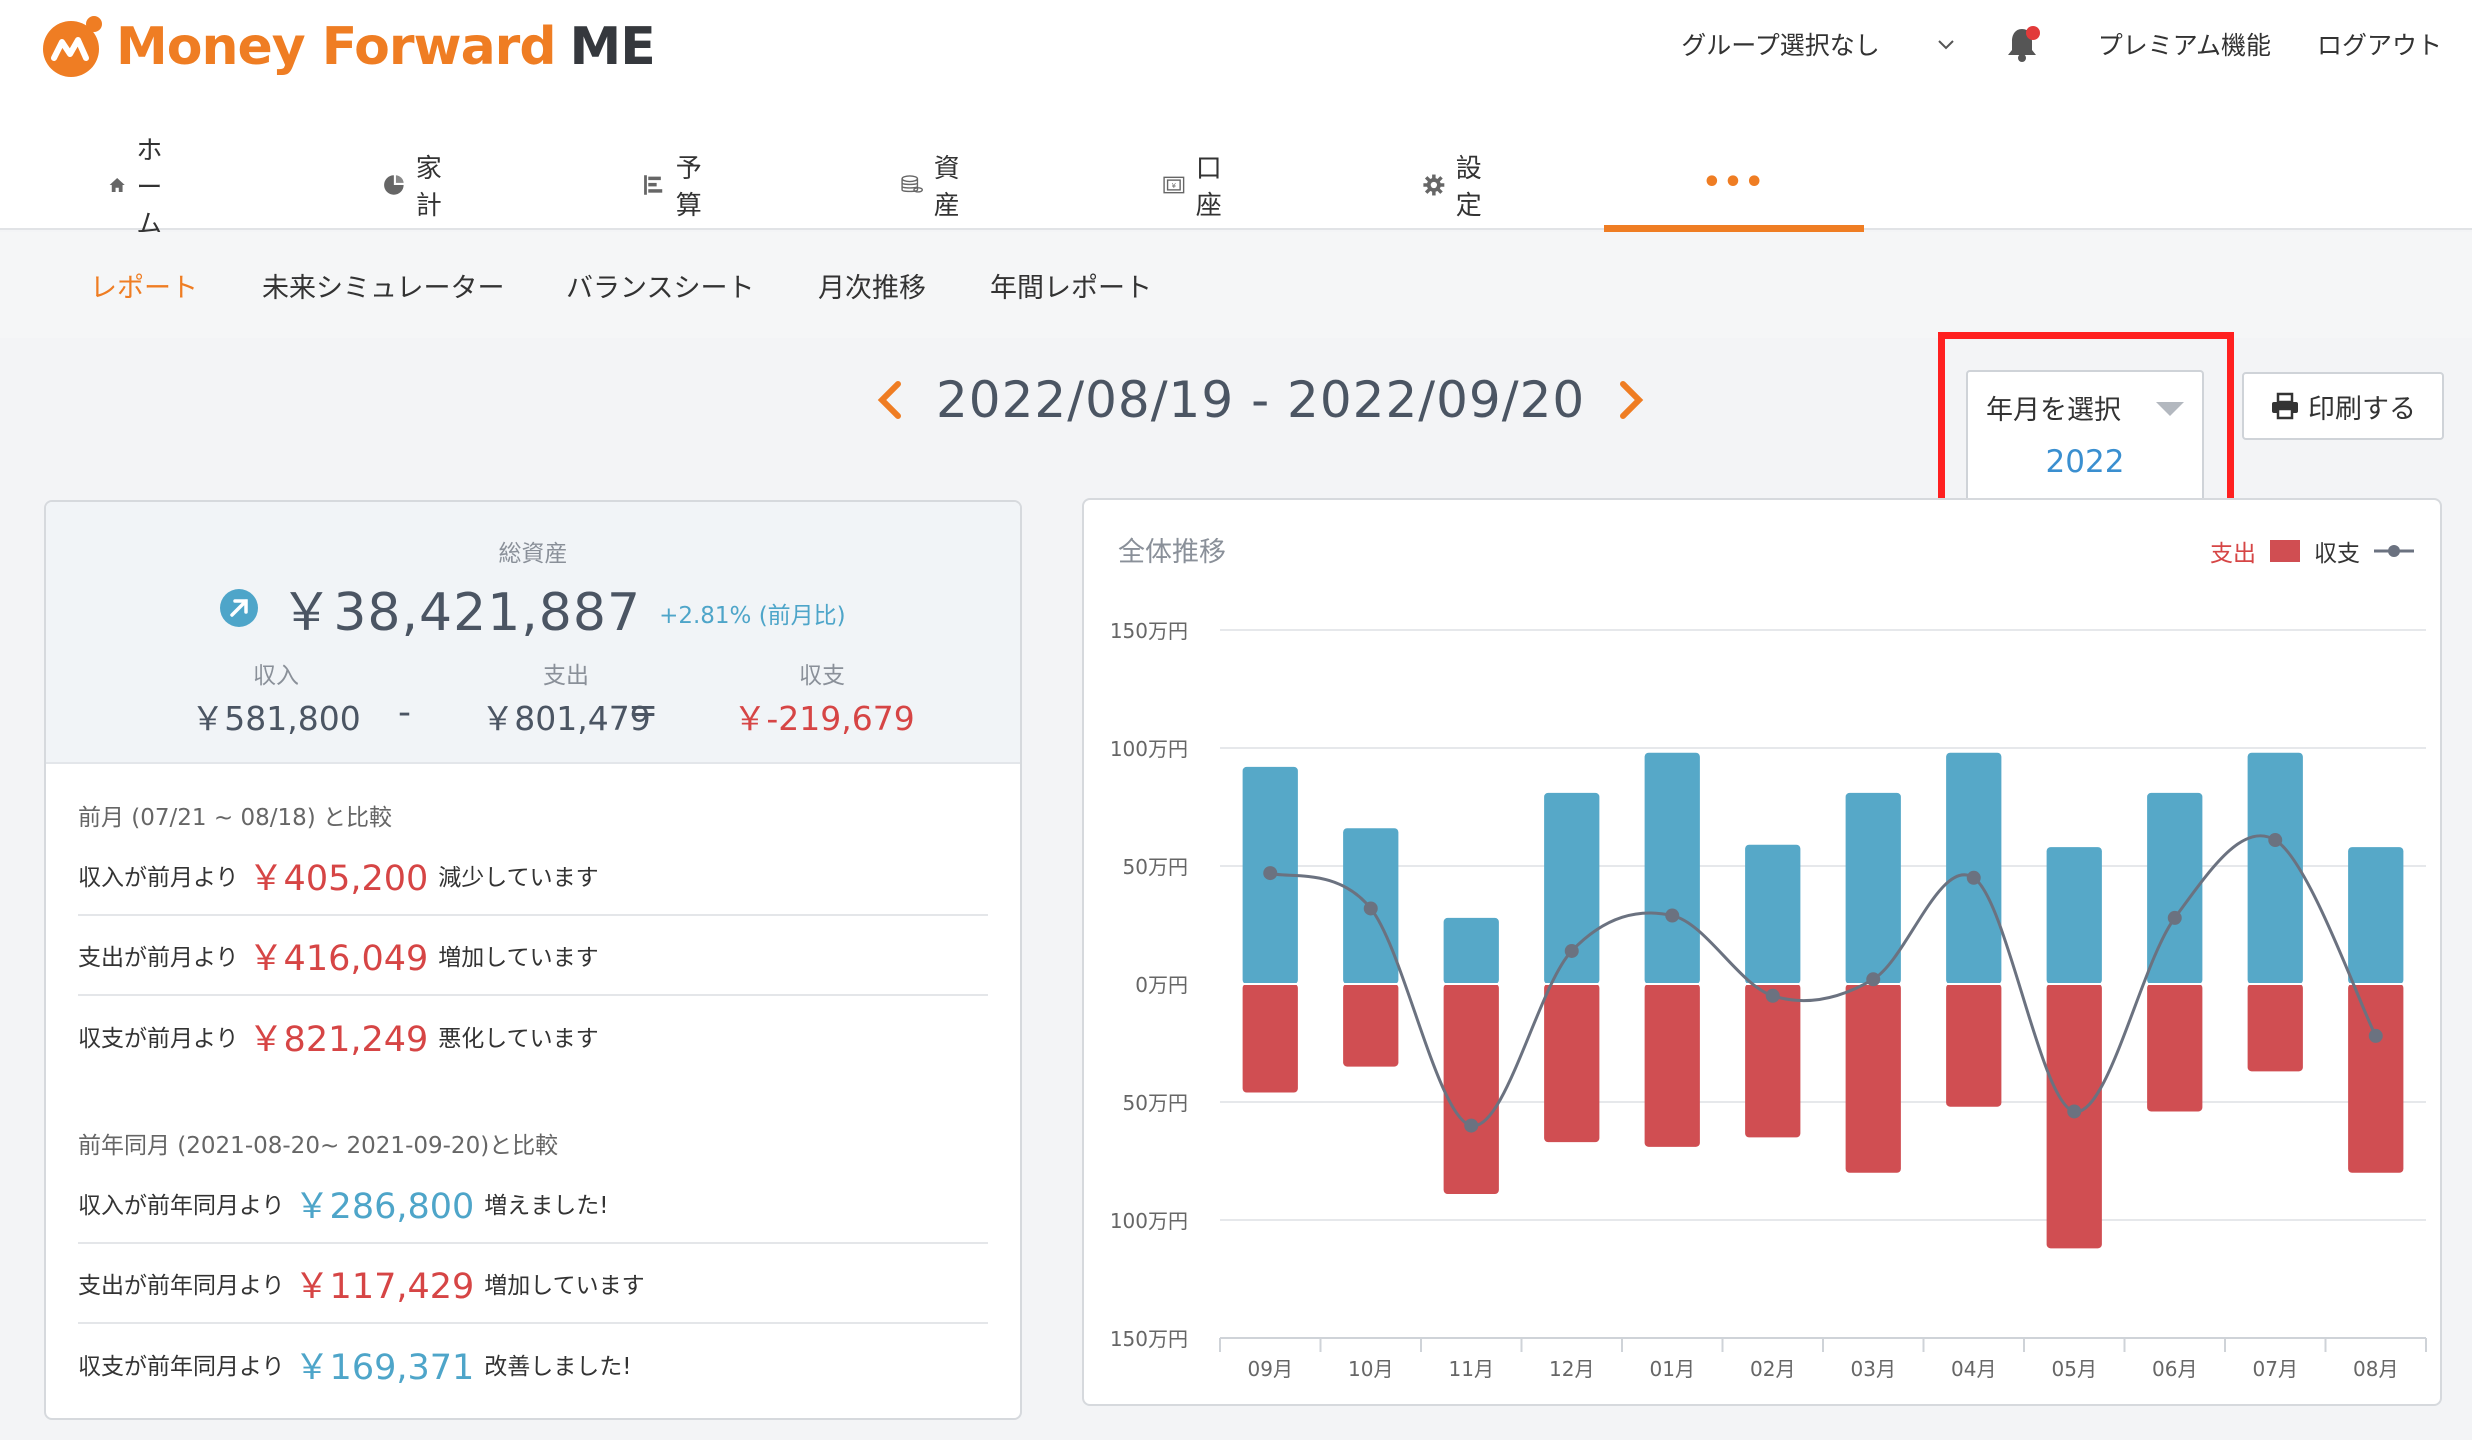 The height and width of the screenshot is (1440, 2472). What do you see at coordinates (1174, 185) in the screenshot?
I see `bank-icon: ¥` at bounding box center [1174, 185].